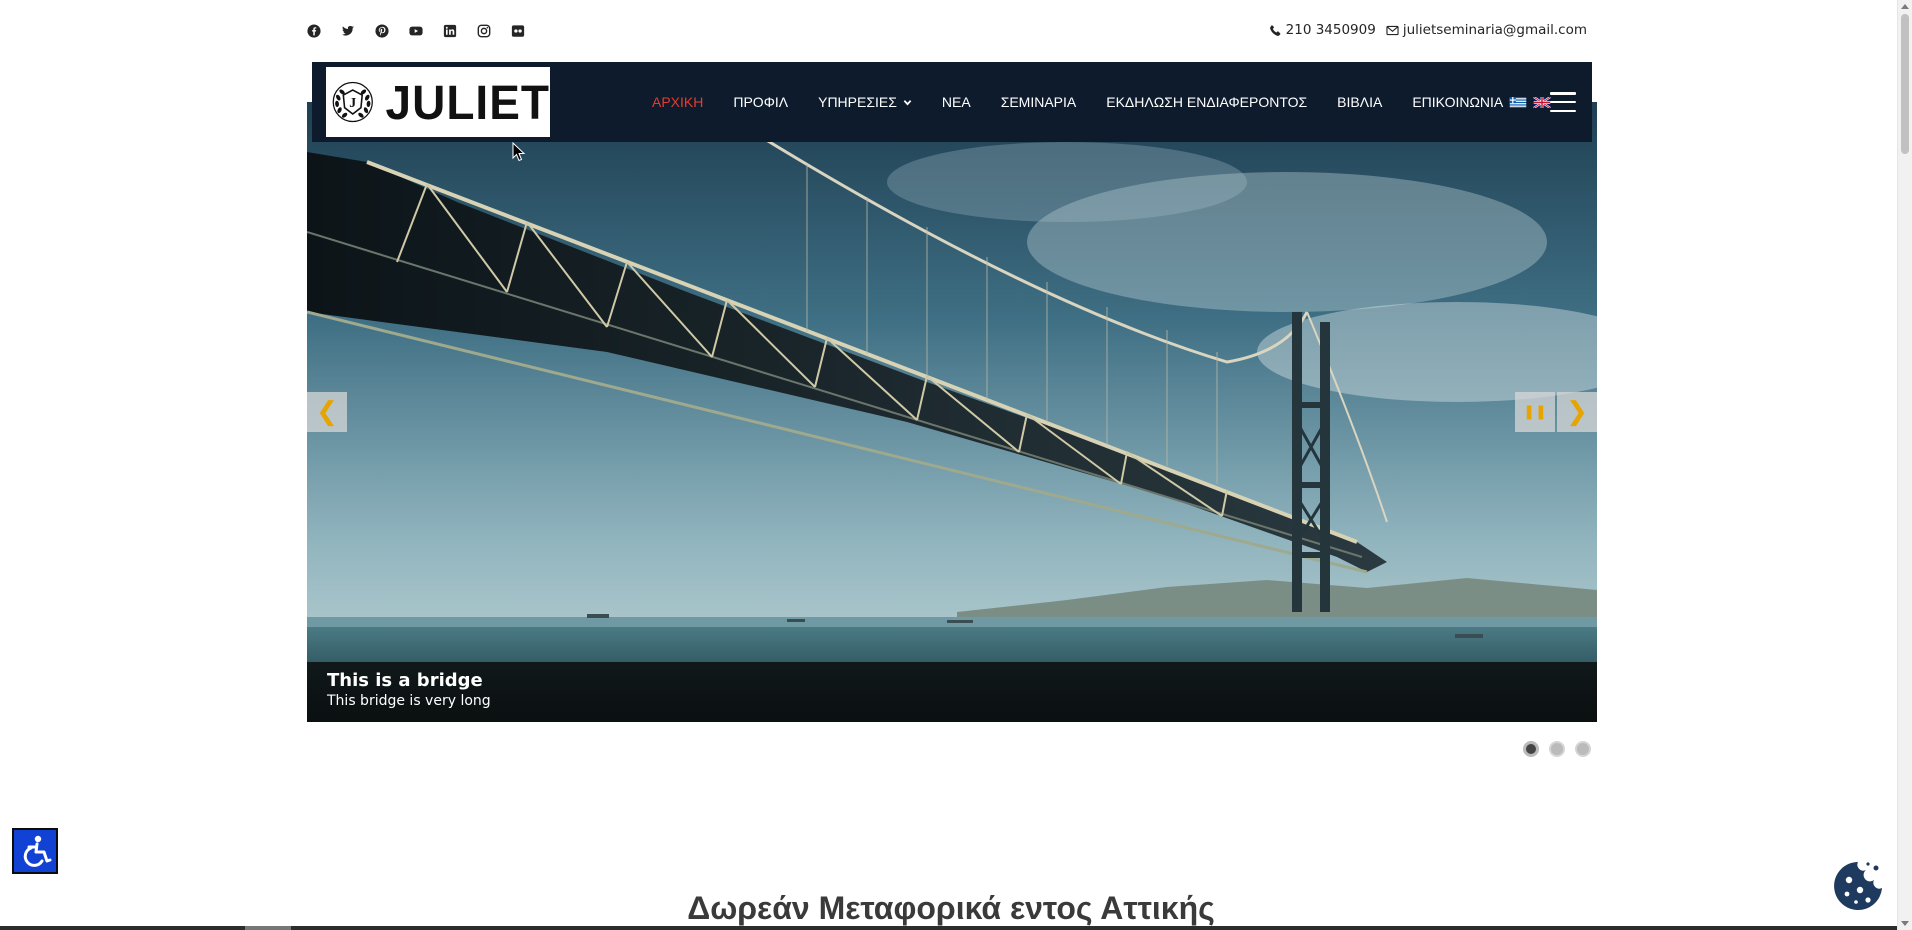 The height and width of the screenshot is (930, 1912). What do you see at coordinates (948, 928) in the screenshot?
I see `horizontal-scrollbar` at bounding box center [948, 928].